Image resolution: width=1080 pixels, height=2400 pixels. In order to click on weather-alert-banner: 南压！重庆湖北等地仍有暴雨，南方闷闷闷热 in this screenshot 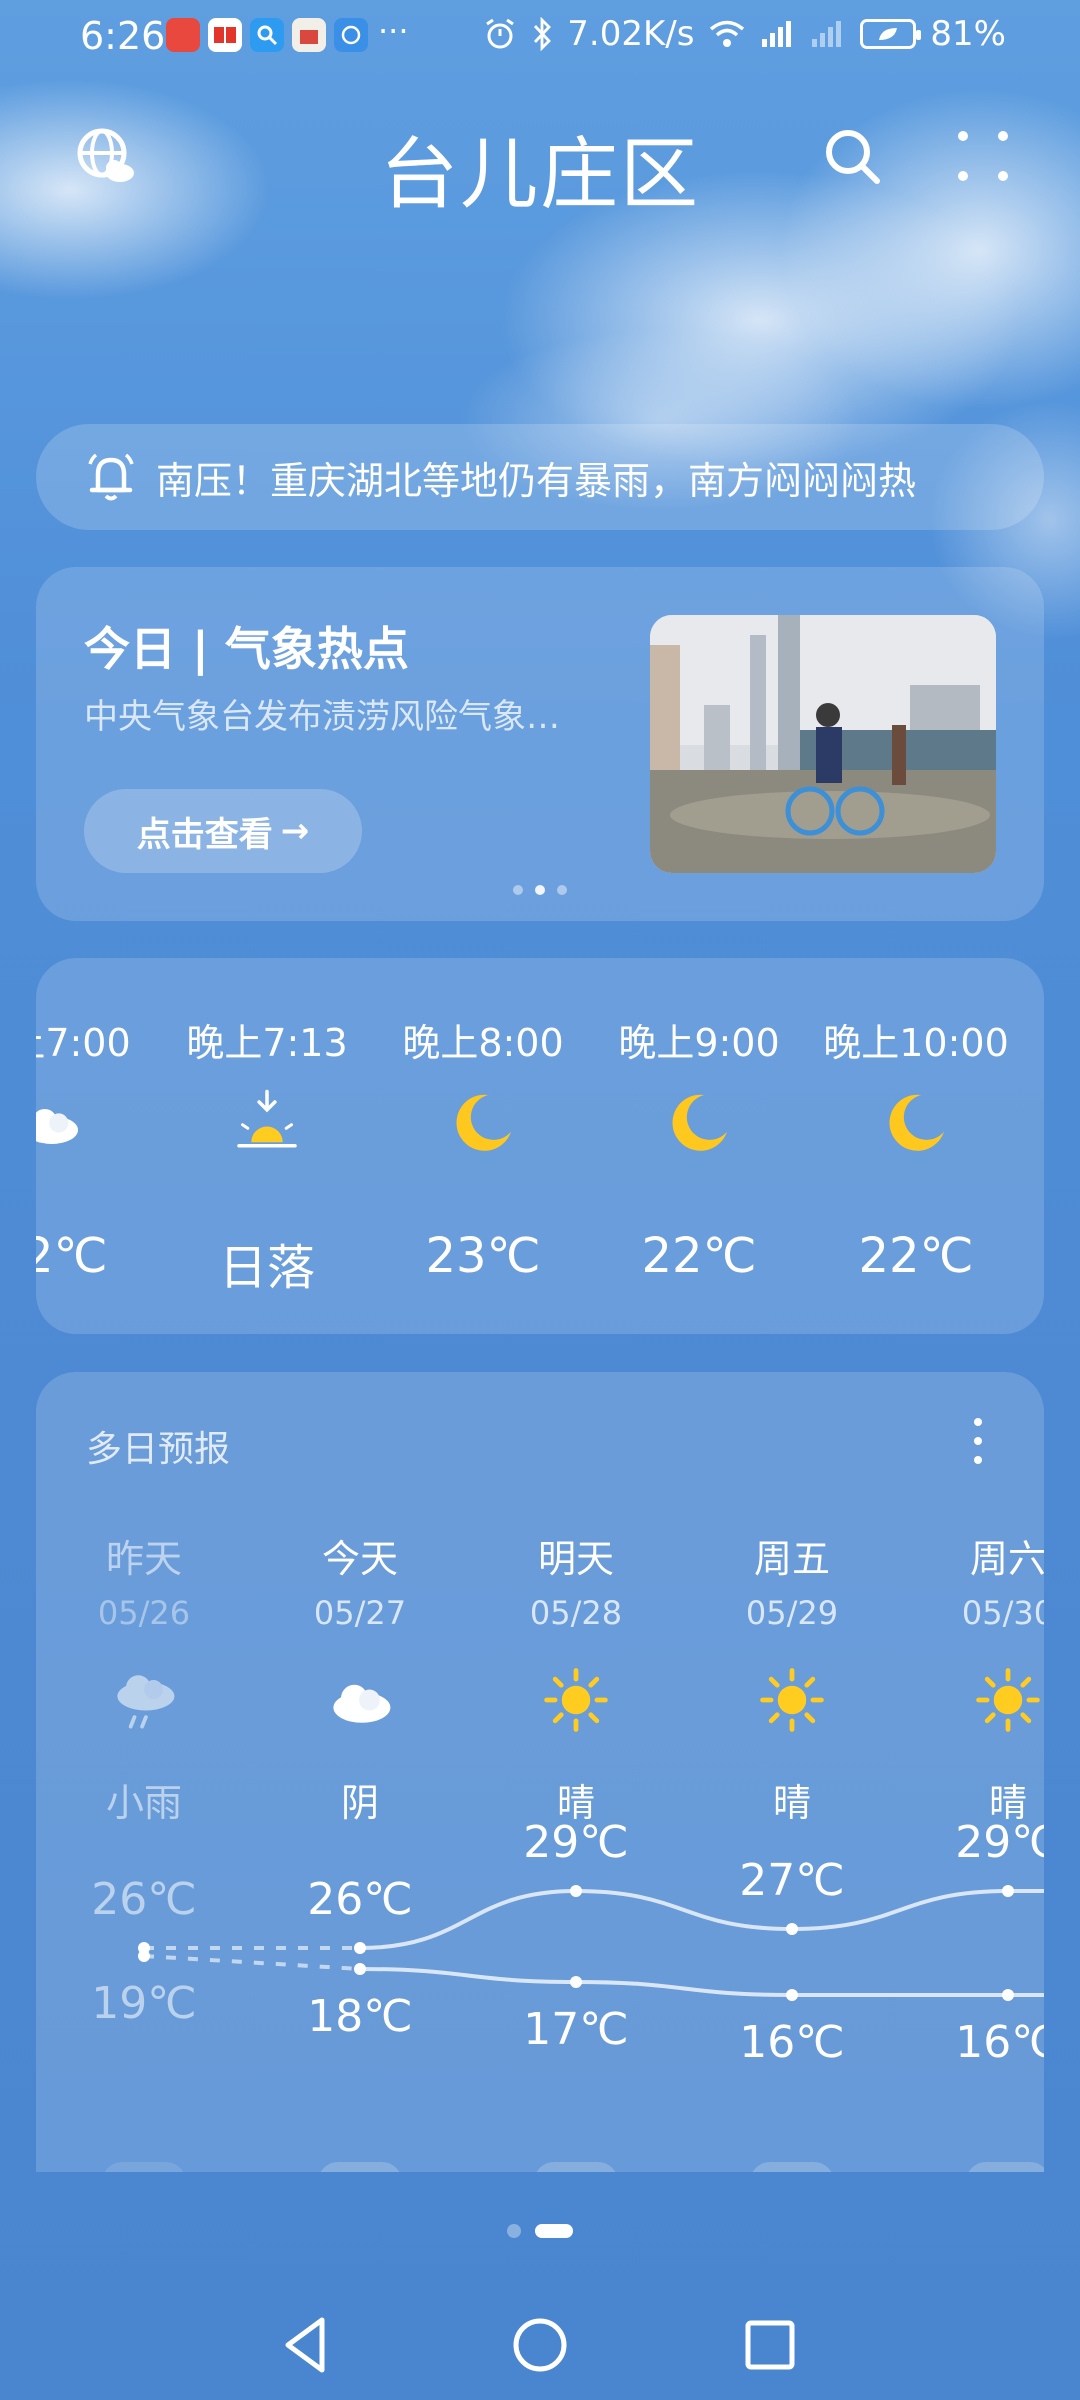, I will do `click(540, 477)`.